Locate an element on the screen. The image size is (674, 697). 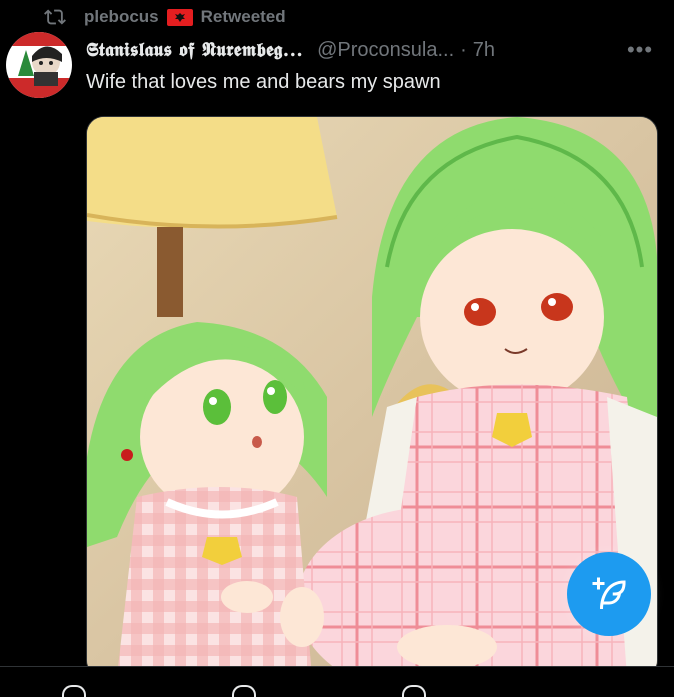
timestamp: 7h is located at coordinates (484, 50).